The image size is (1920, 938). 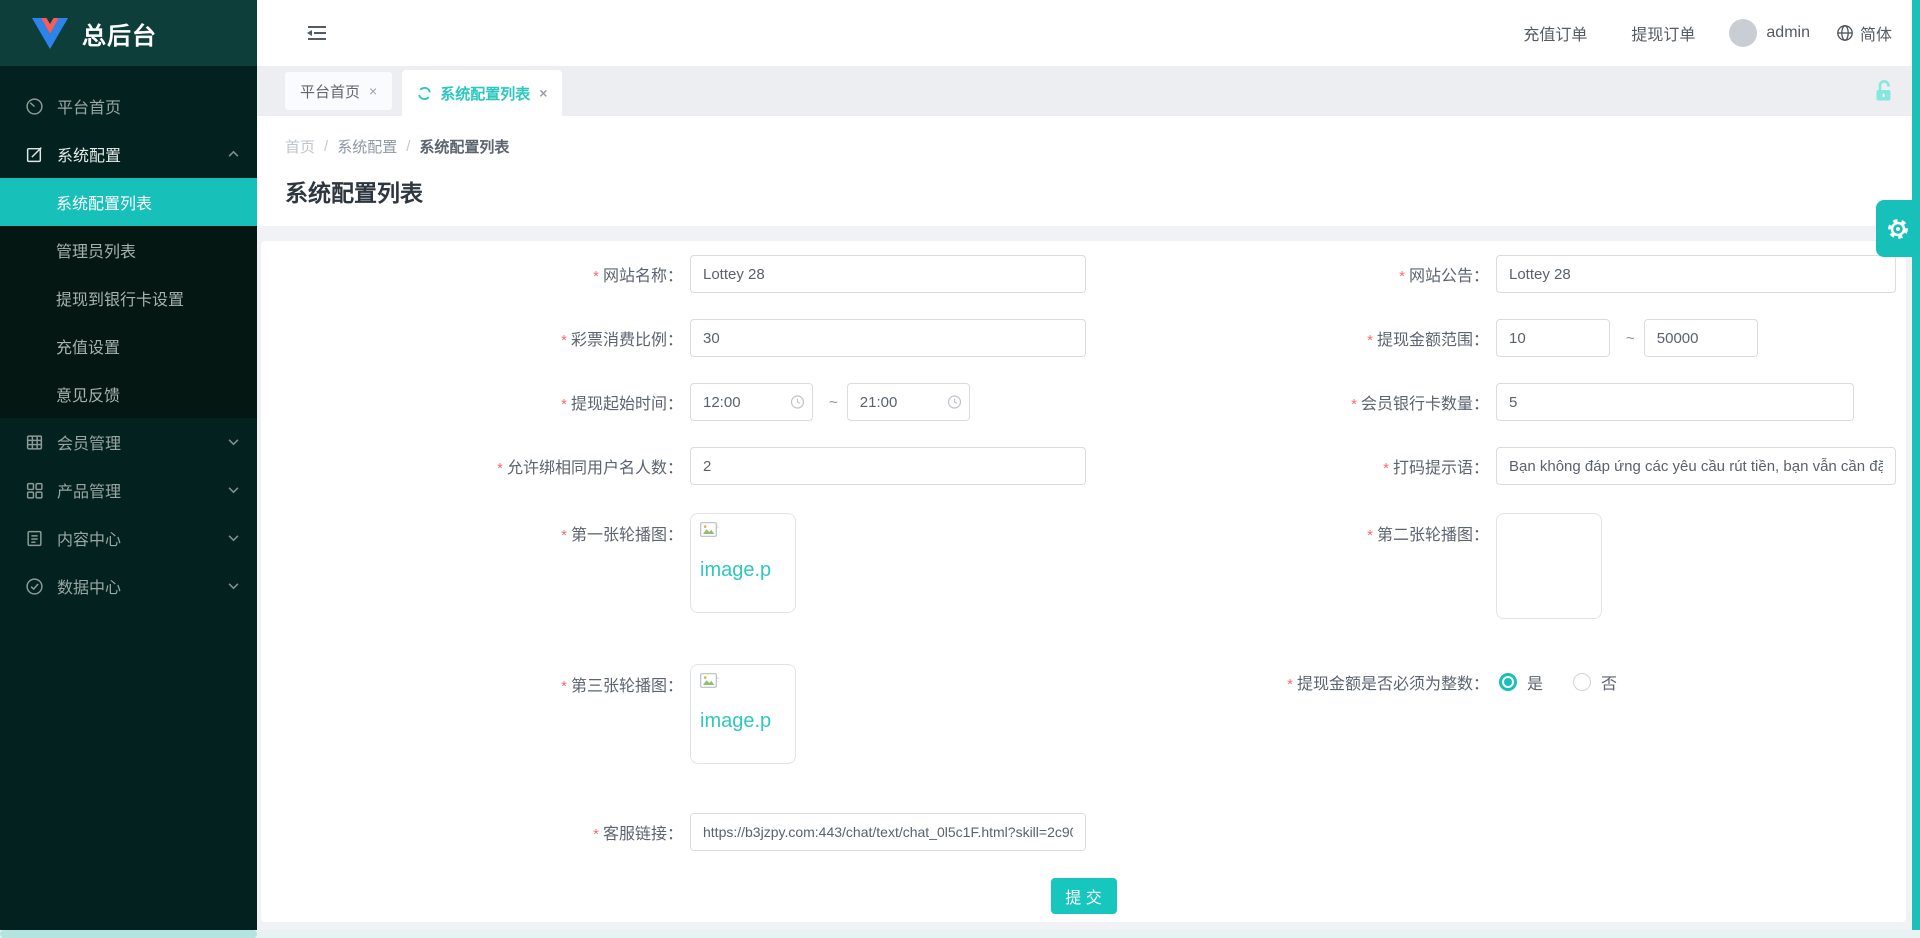 I want to click on gear-icon, so click(x=1898, y=229).